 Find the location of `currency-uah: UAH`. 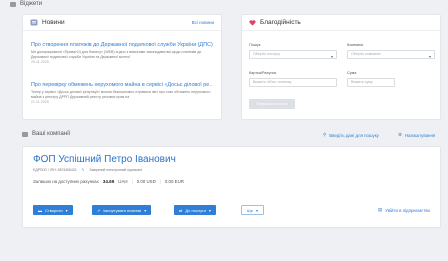

currency-uah: UAH is located at coordinates (123, 181).